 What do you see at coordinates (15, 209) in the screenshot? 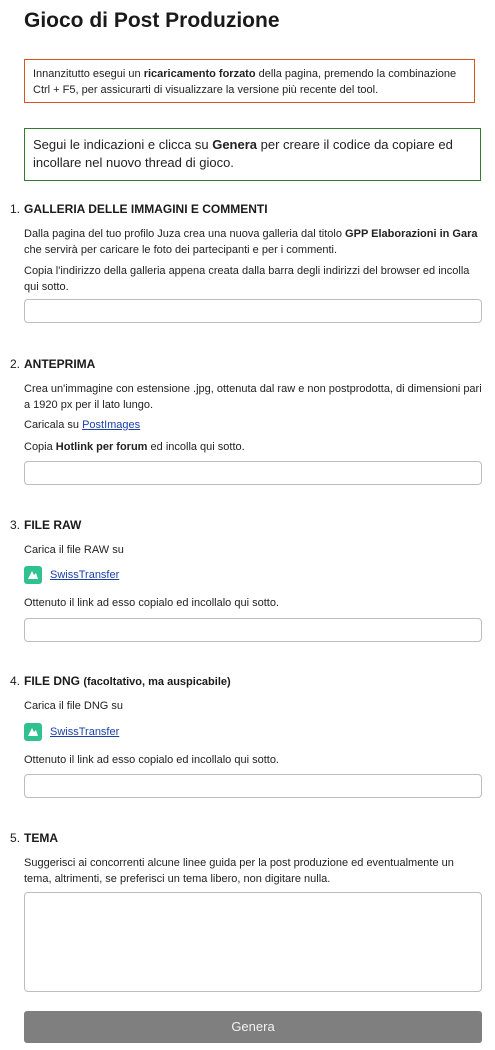
I see `section-1-number: 1.` at bounding box center [15, 209].